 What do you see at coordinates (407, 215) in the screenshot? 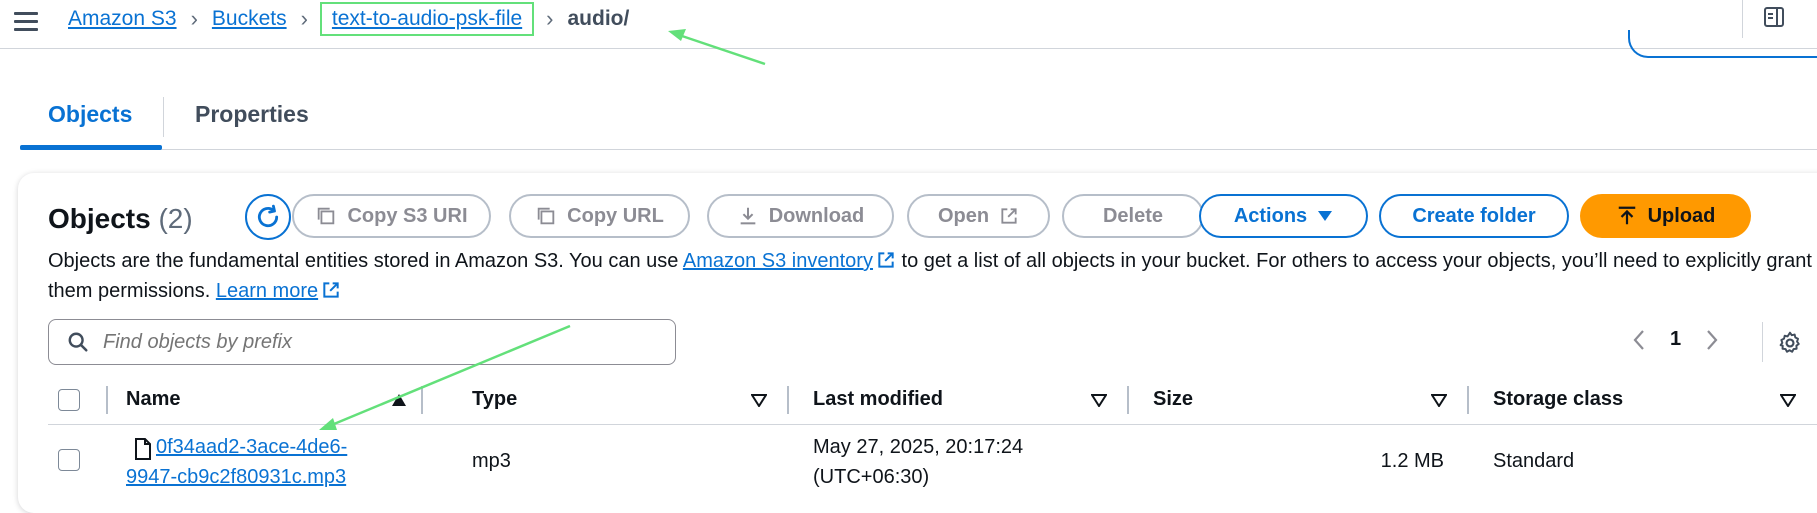
I see `copy-s3-uri-label: Copy S3 URI` at bounding box center [407, 215].